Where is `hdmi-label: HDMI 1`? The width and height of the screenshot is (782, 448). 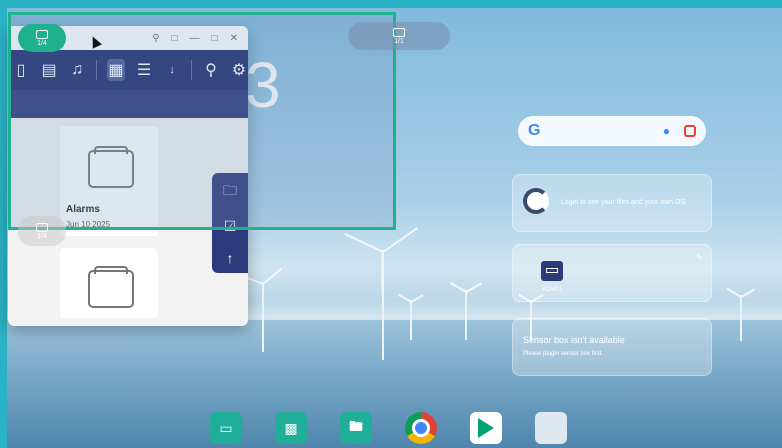
hdmi-label: HDMI 1 is located at coordinates (552, 290).